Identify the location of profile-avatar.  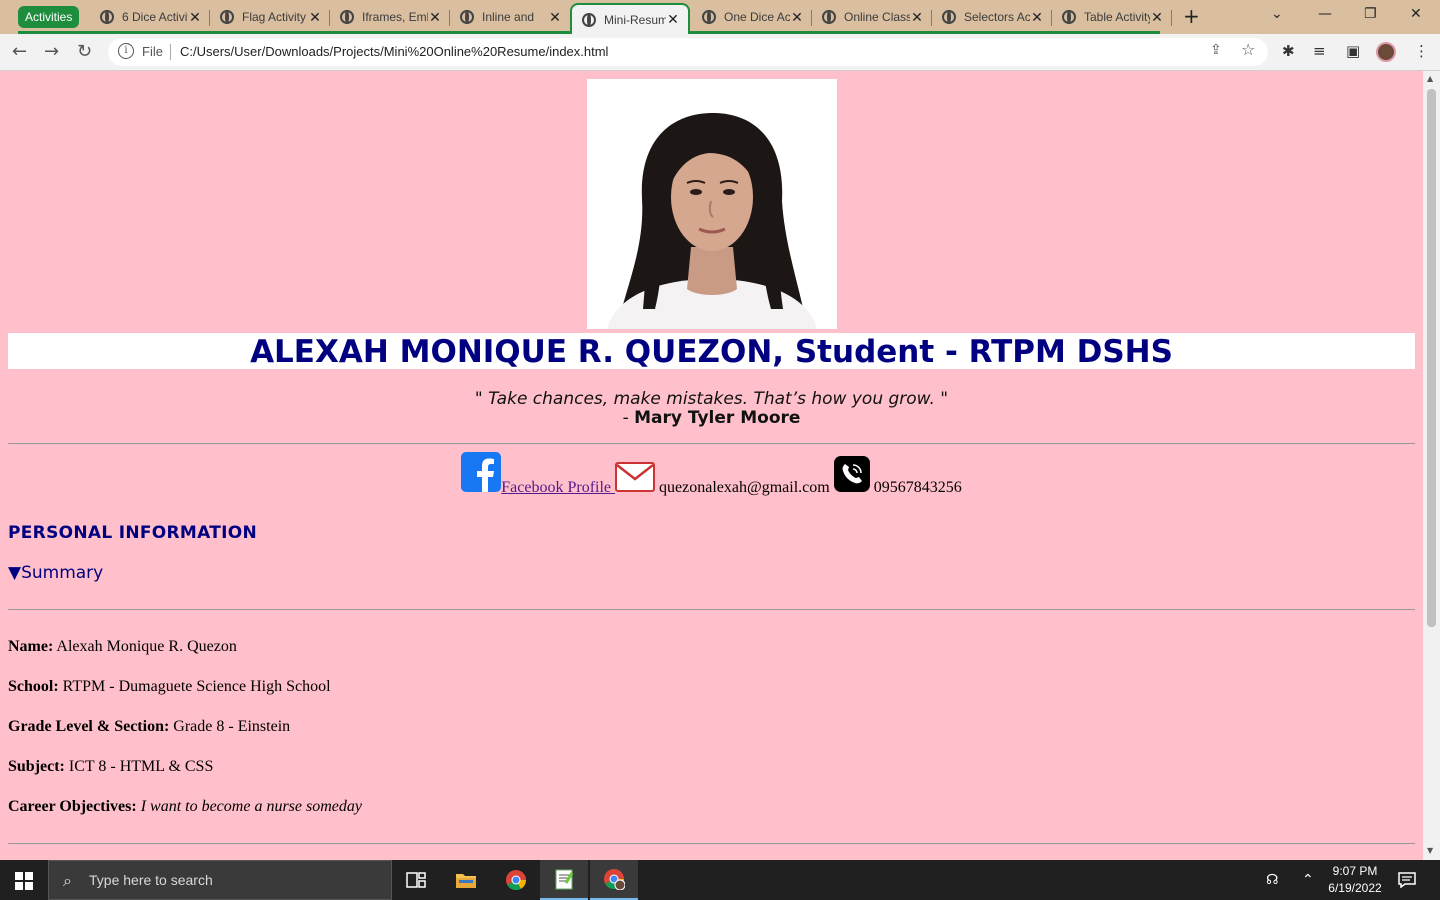
(1386, 52).